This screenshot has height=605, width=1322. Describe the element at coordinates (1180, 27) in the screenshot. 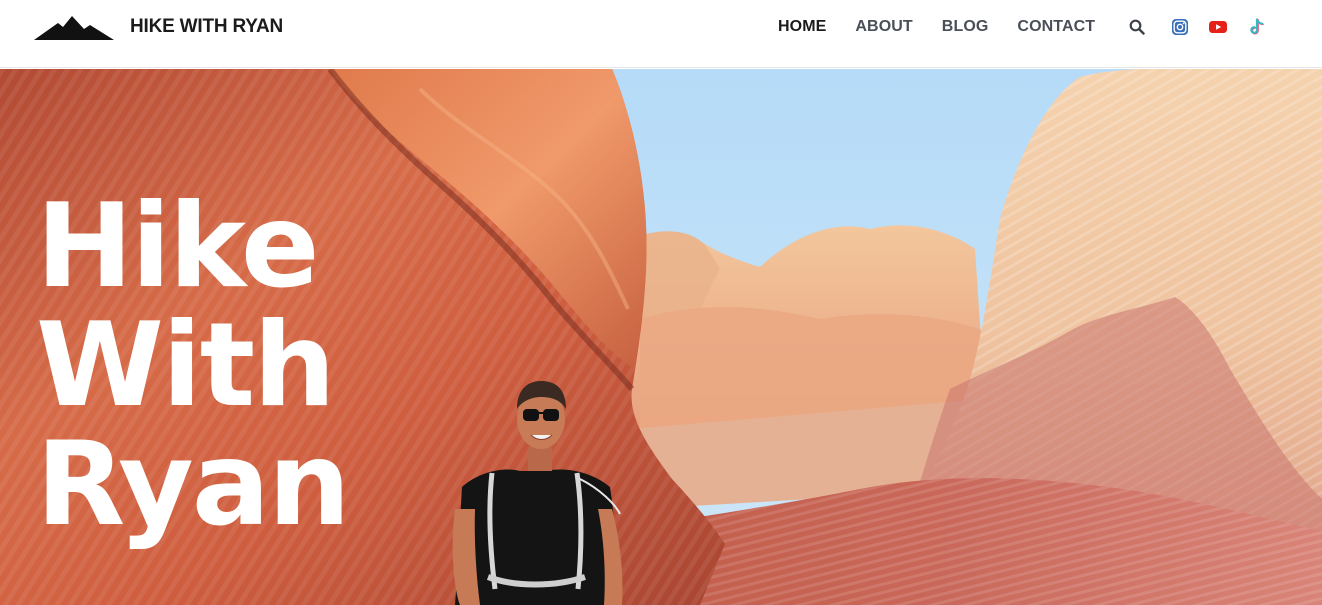

I see `instagram-icon` at that location.